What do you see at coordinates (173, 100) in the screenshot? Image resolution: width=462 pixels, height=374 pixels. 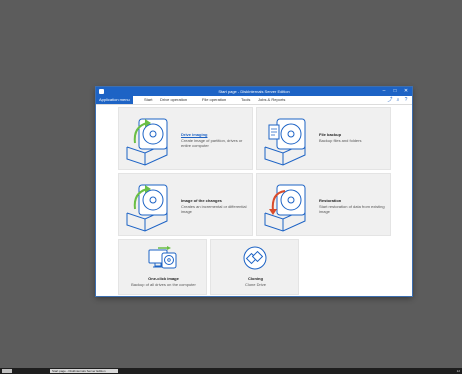 I see `menu-drive-operation: Drive operation` at bounding box center [173, 100].